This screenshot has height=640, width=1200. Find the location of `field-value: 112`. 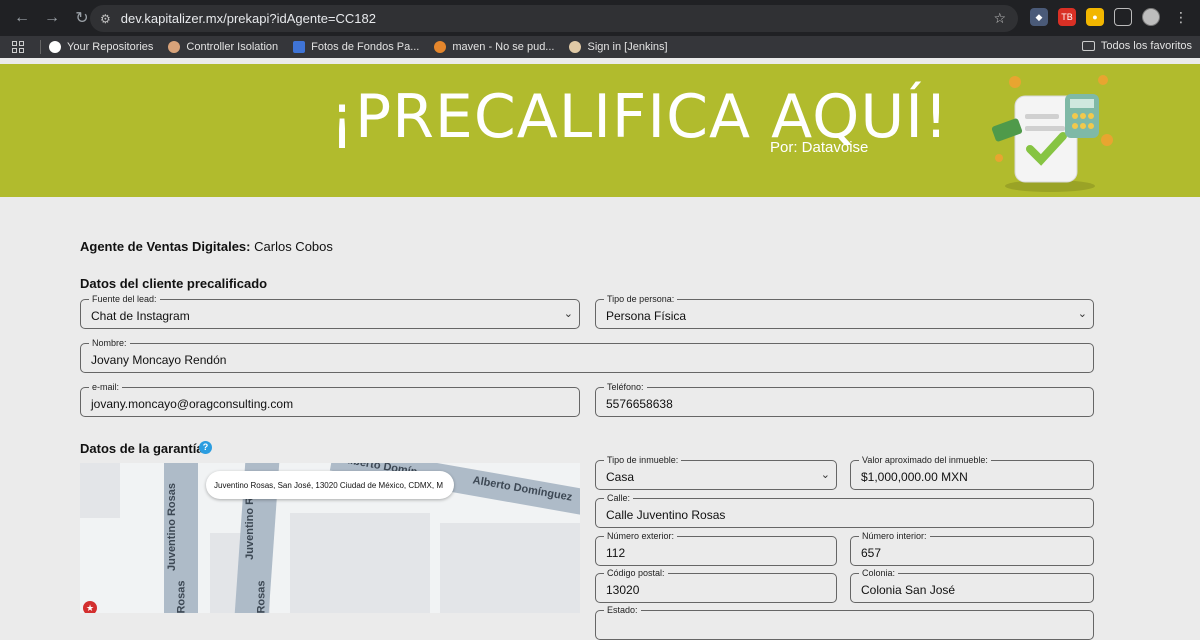

field-value: 112 is located at coordinates (616, 553).